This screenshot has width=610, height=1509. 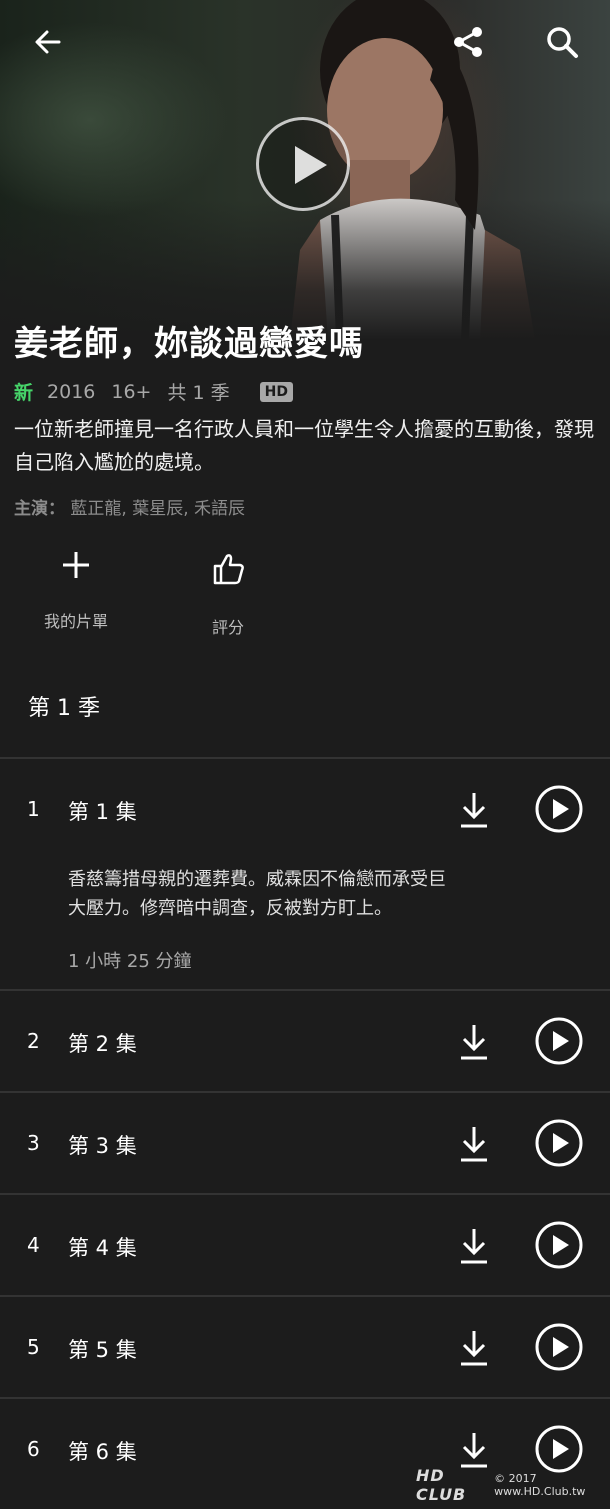 What do you see at coordinates (48, 42) in the screenshot?
I see `back-arrow-icon` at bounding box center [48, 42].